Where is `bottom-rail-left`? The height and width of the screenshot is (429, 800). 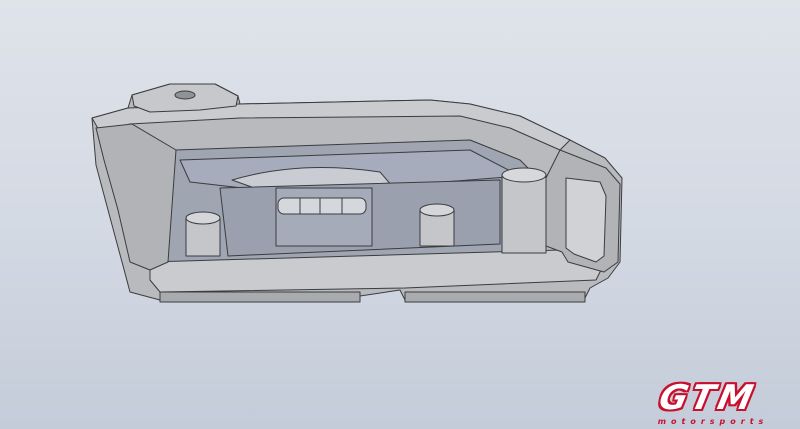
bottom-rail-left is located at coordinates (260, 297).